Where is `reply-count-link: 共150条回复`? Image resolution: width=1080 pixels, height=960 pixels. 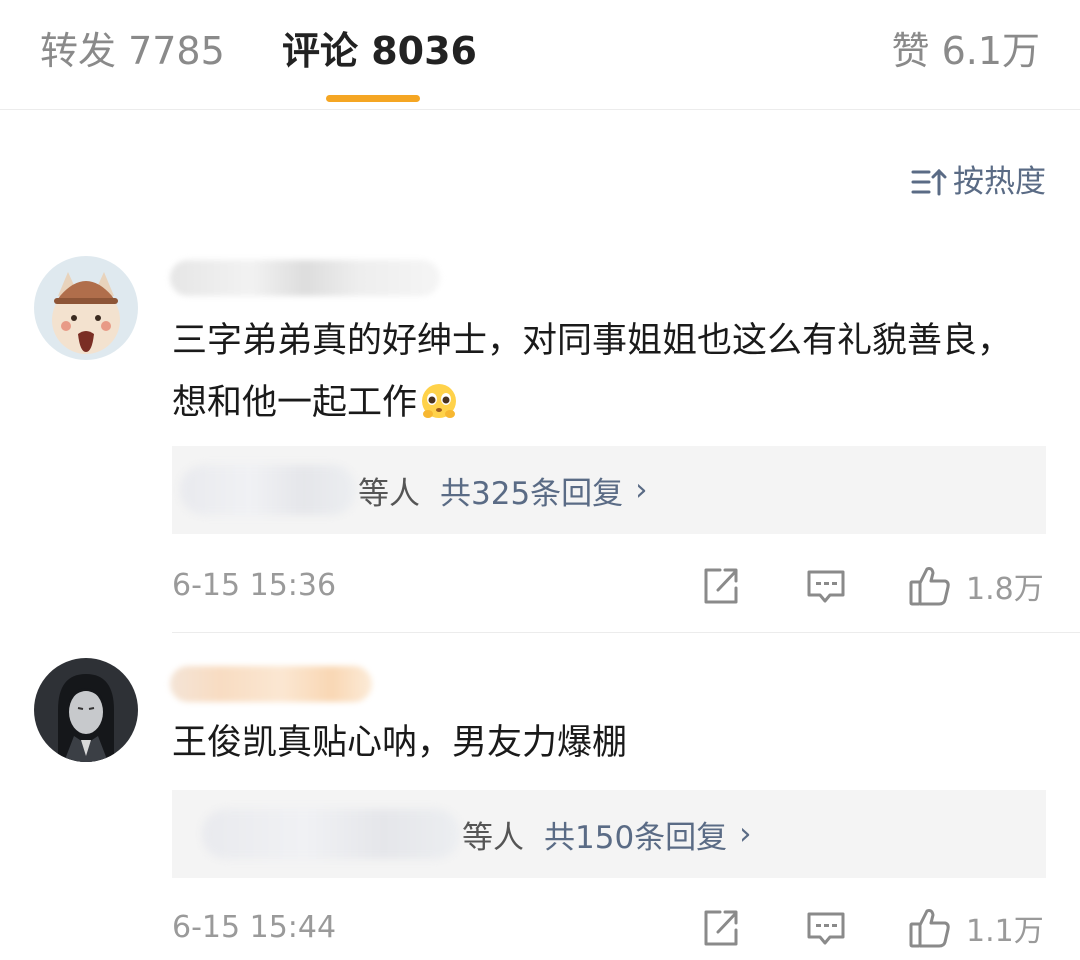 reply-count-link: 共150条回复 is located at coordinates (635, 834).